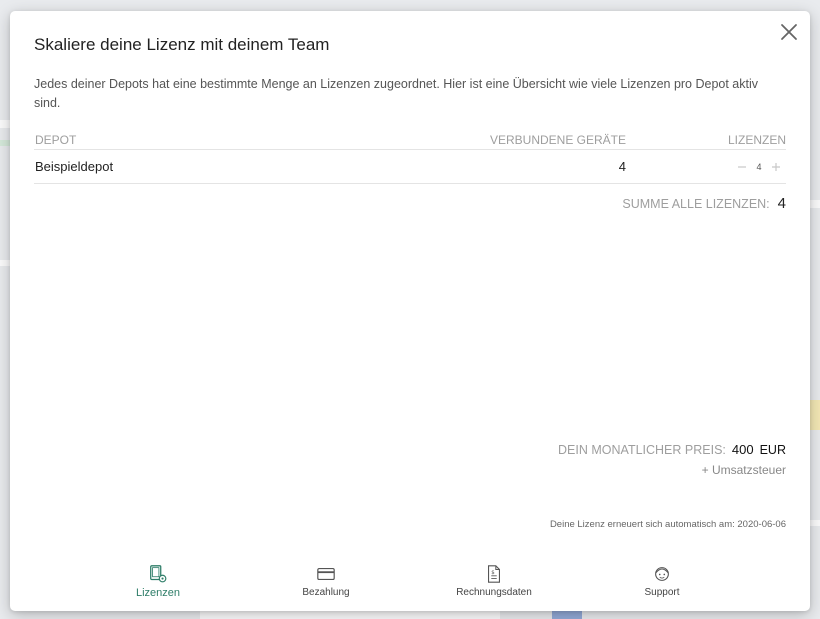  Describe the element at coordinates (557, 139) in the screenshot. I see `header-devices: Verbundene Geräte` at that location.